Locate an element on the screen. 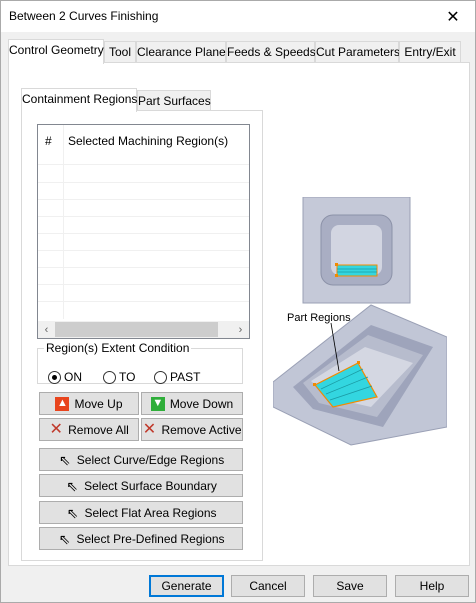 The width and height of the screenshot is (476, 603). remove-active-label: Remove Active is located at coordinates (201, 429).